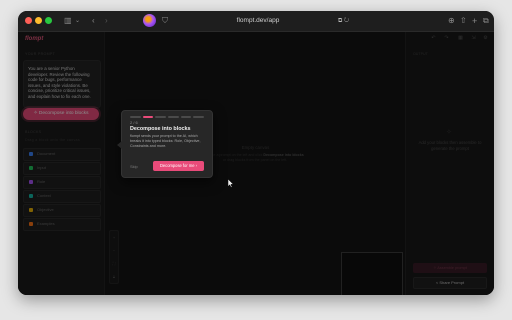  What do you see at coordinates (106, 21) in the screenshot?
I see `forward-icon: ›` at bounding box center [106, 21].